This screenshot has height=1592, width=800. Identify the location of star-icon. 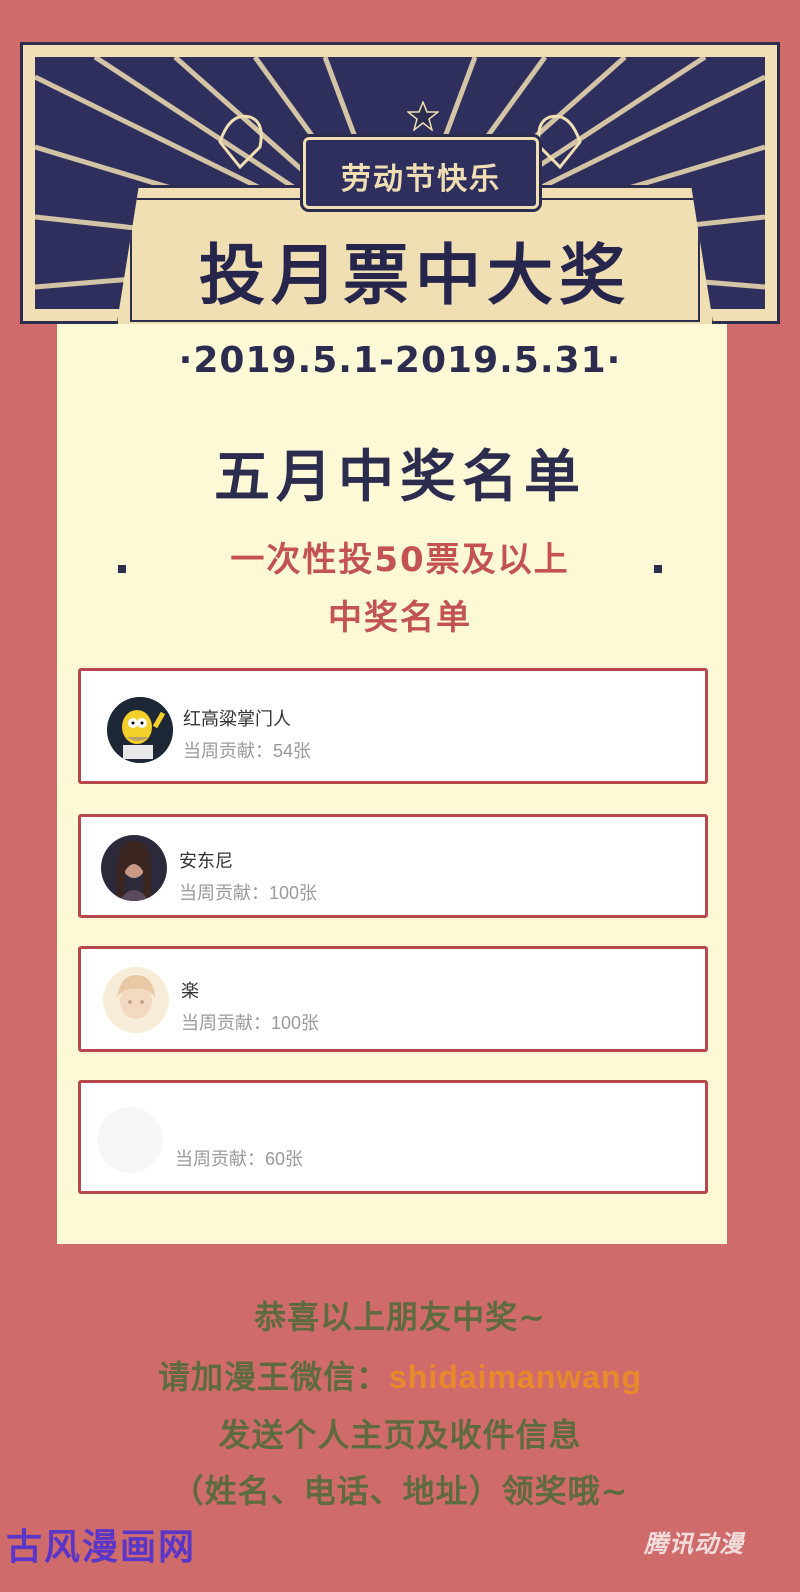
(423, 116).